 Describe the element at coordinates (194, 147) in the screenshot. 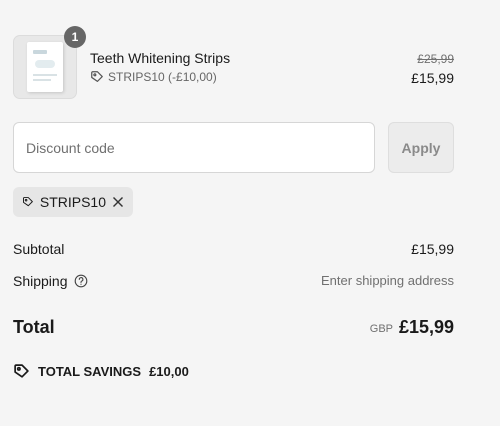

I see `discount-code-input` at that location.